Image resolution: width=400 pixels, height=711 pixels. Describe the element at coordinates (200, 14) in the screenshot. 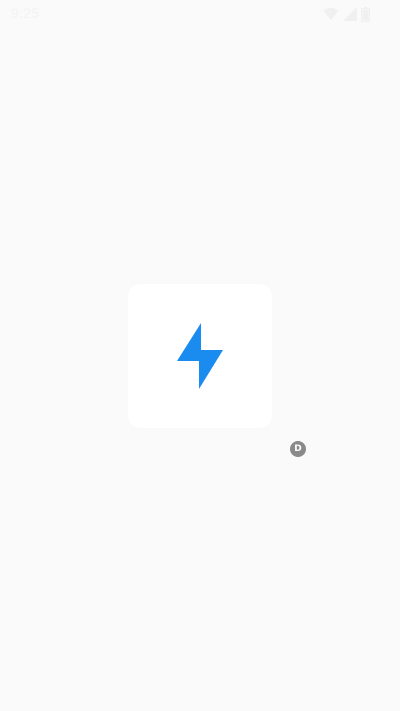

I see `status-bar: 9:25` at that location.